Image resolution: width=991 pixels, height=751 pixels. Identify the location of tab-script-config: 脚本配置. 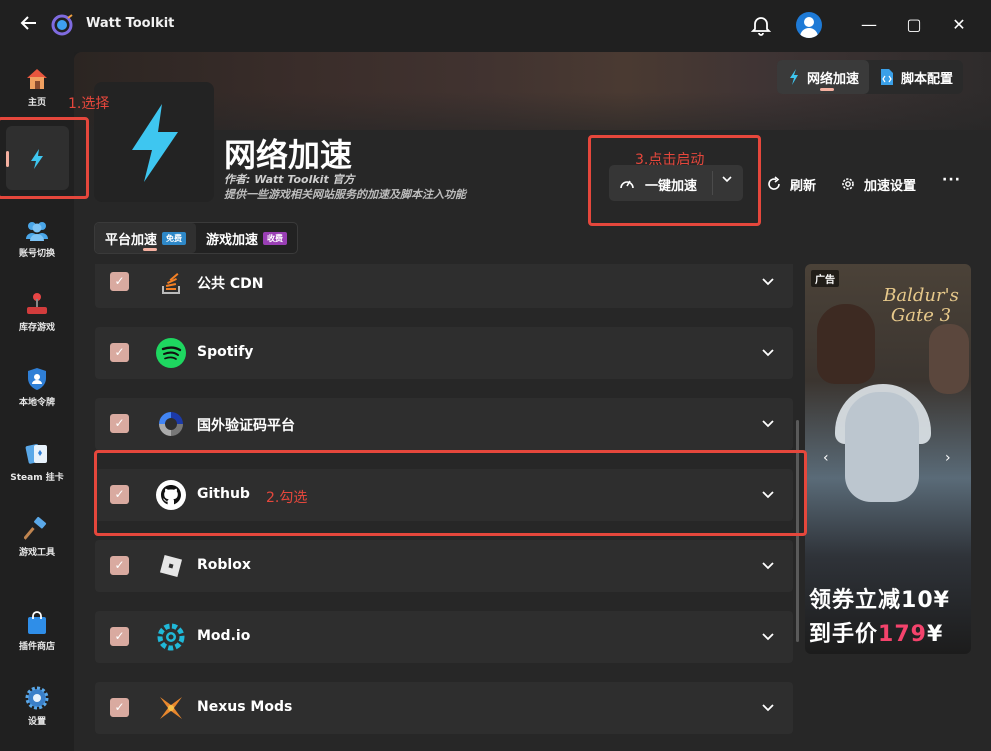
(916, 77).